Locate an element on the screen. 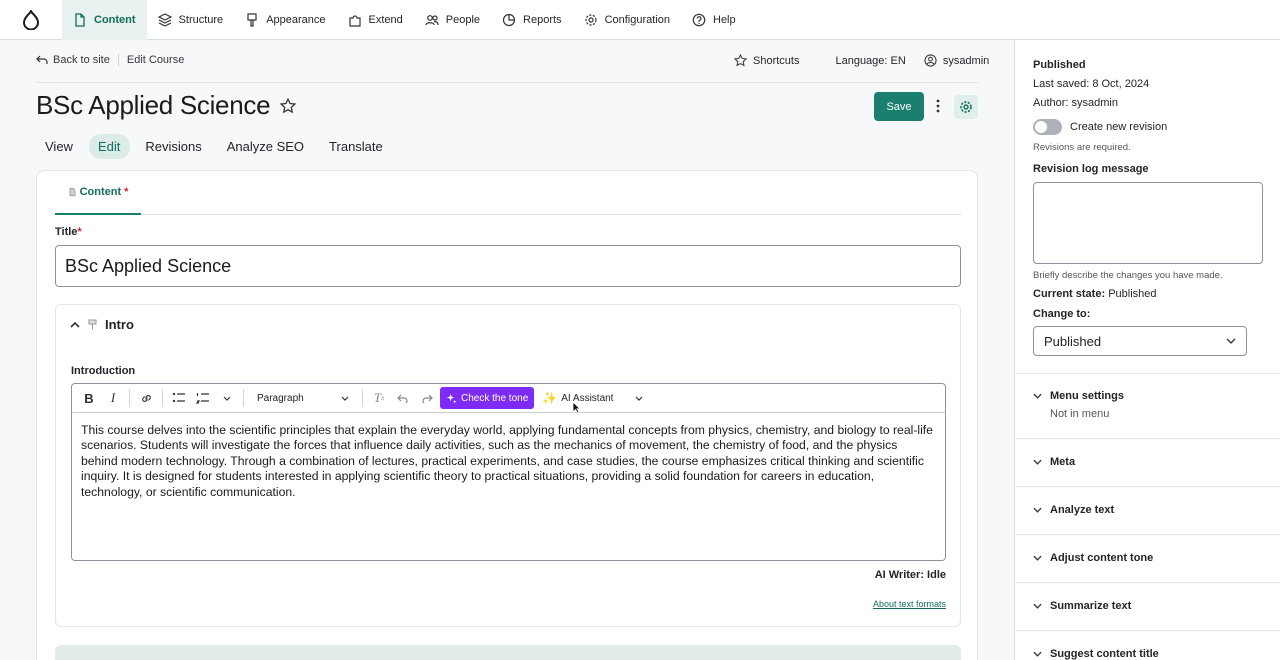  toolbar-item-extend: Extend is located at coordinates (375, 20).